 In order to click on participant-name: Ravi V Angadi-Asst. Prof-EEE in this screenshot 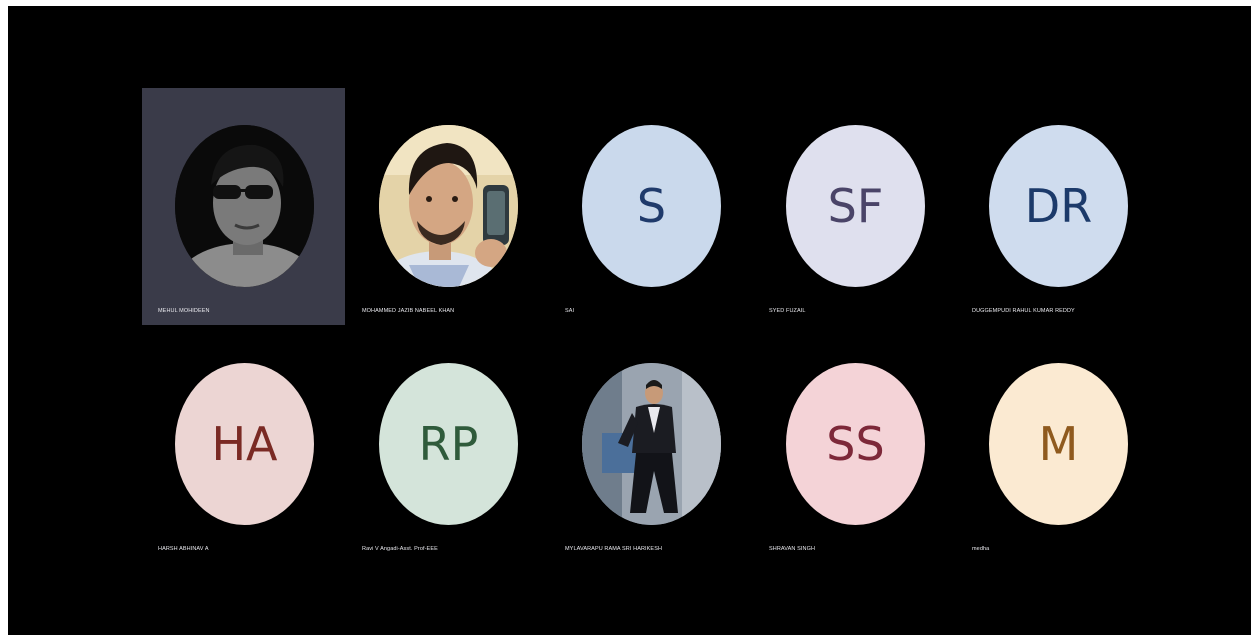, I will do `click(400, 549)`.